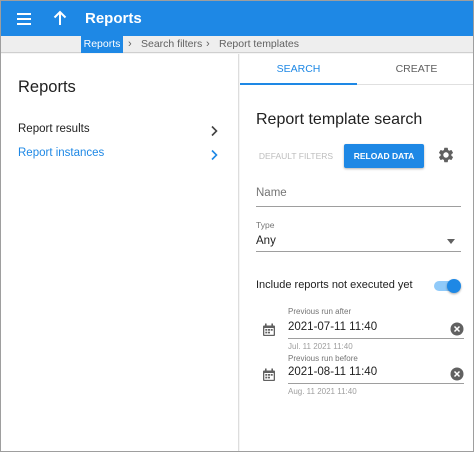 The image size is (474, 452). I want to click on page-title: Reports, so click(113, 18).